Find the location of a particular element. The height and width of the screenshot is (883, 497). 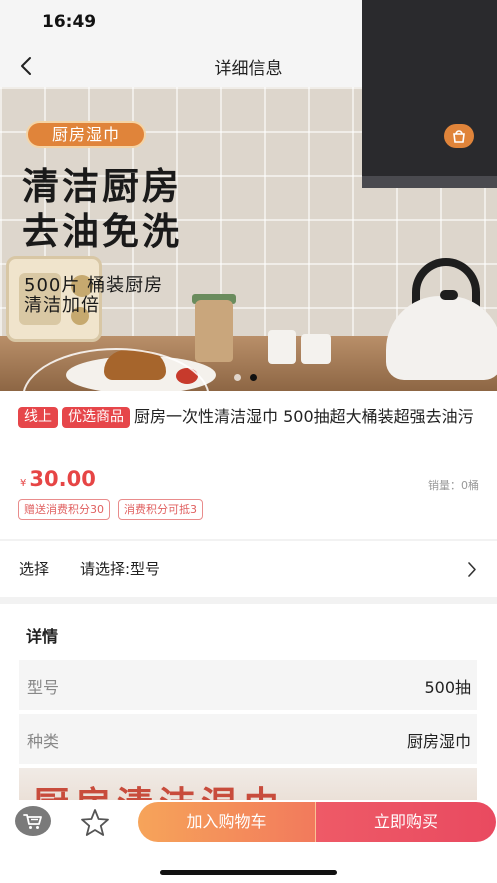

price-currency: ¥ is located at coordinates (23, 483).